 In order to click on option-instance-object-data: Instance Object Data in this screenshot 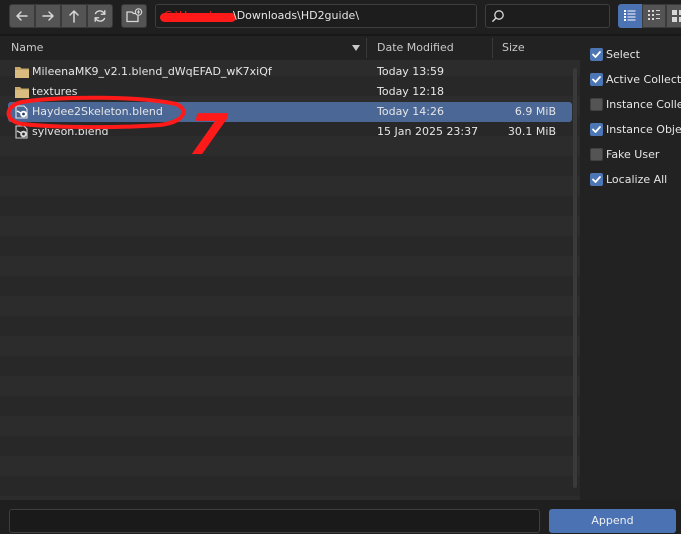, I will do `click(635, 130)`.